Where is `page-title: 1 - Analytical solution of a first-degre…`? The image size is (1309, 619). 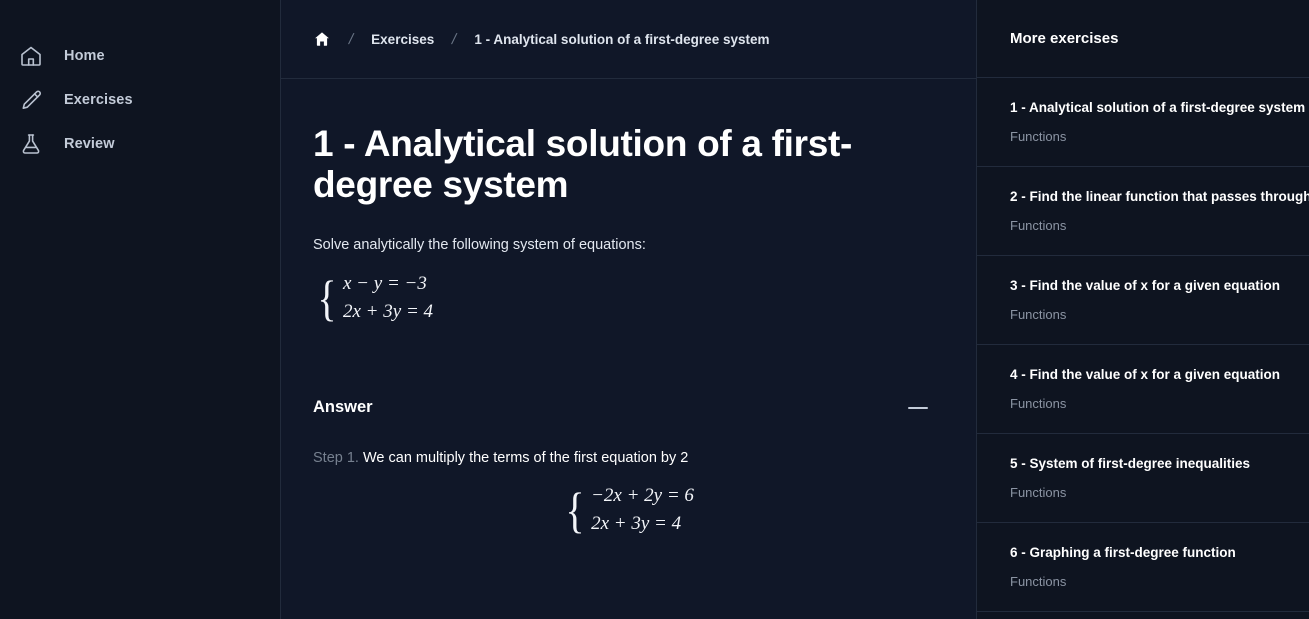
page-title: 1 - Analytical solution of a first-degre… is located at coordinates (583, 164).